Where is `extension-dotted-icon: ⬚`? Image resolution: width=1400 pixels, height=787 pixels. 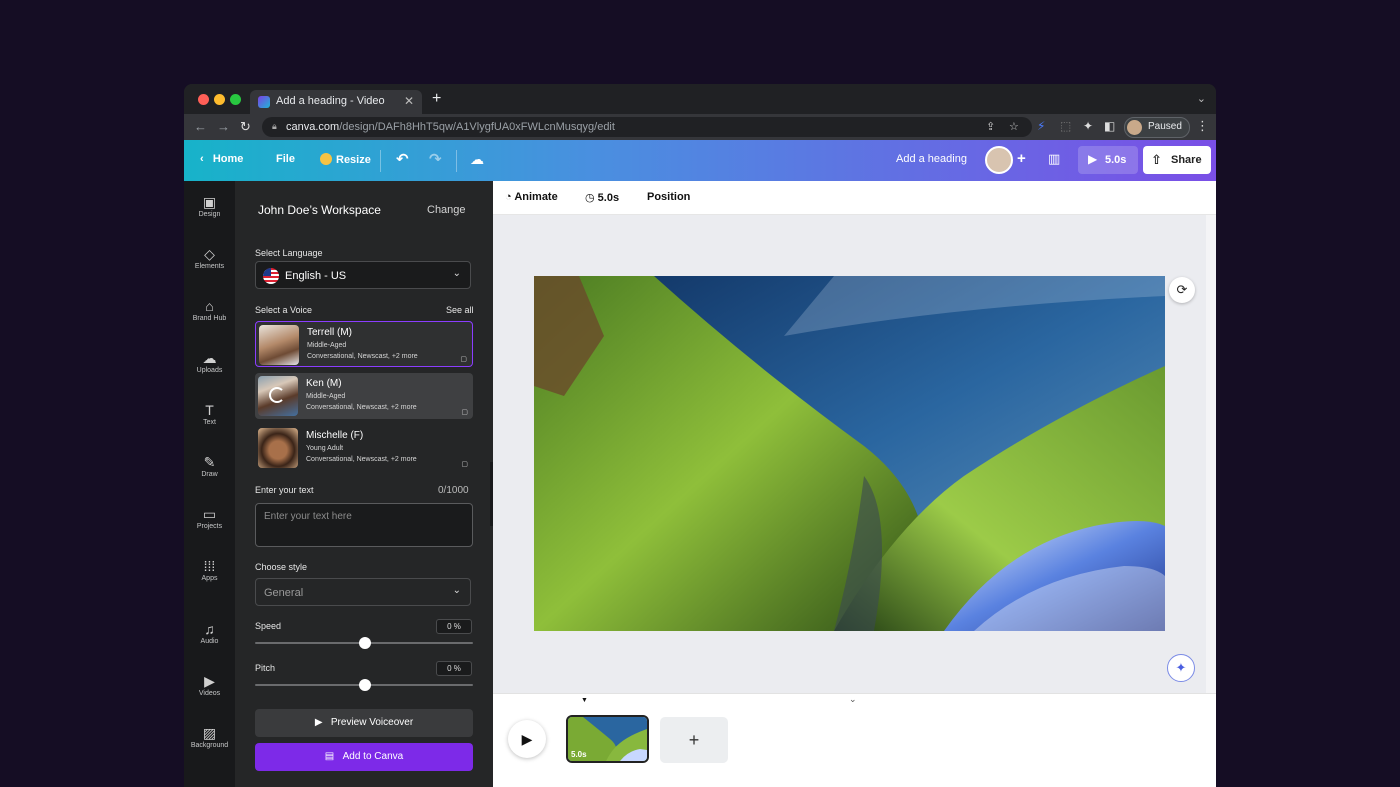
extension-dotted-icon: ⬚ is located at coordinates (1065, 126).